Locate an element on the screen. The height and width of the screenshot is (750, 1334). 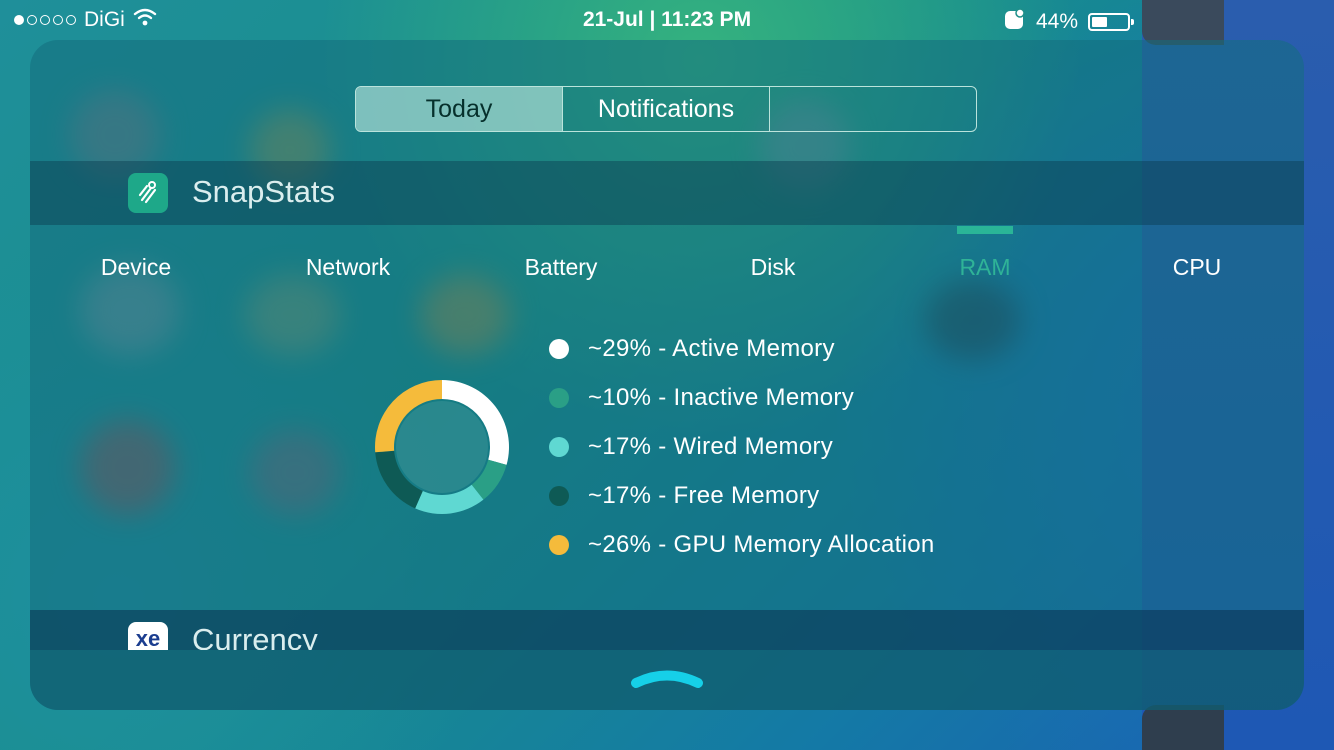
legend-label: ~17% - Wired Memory is located at coordinates (711, 446).